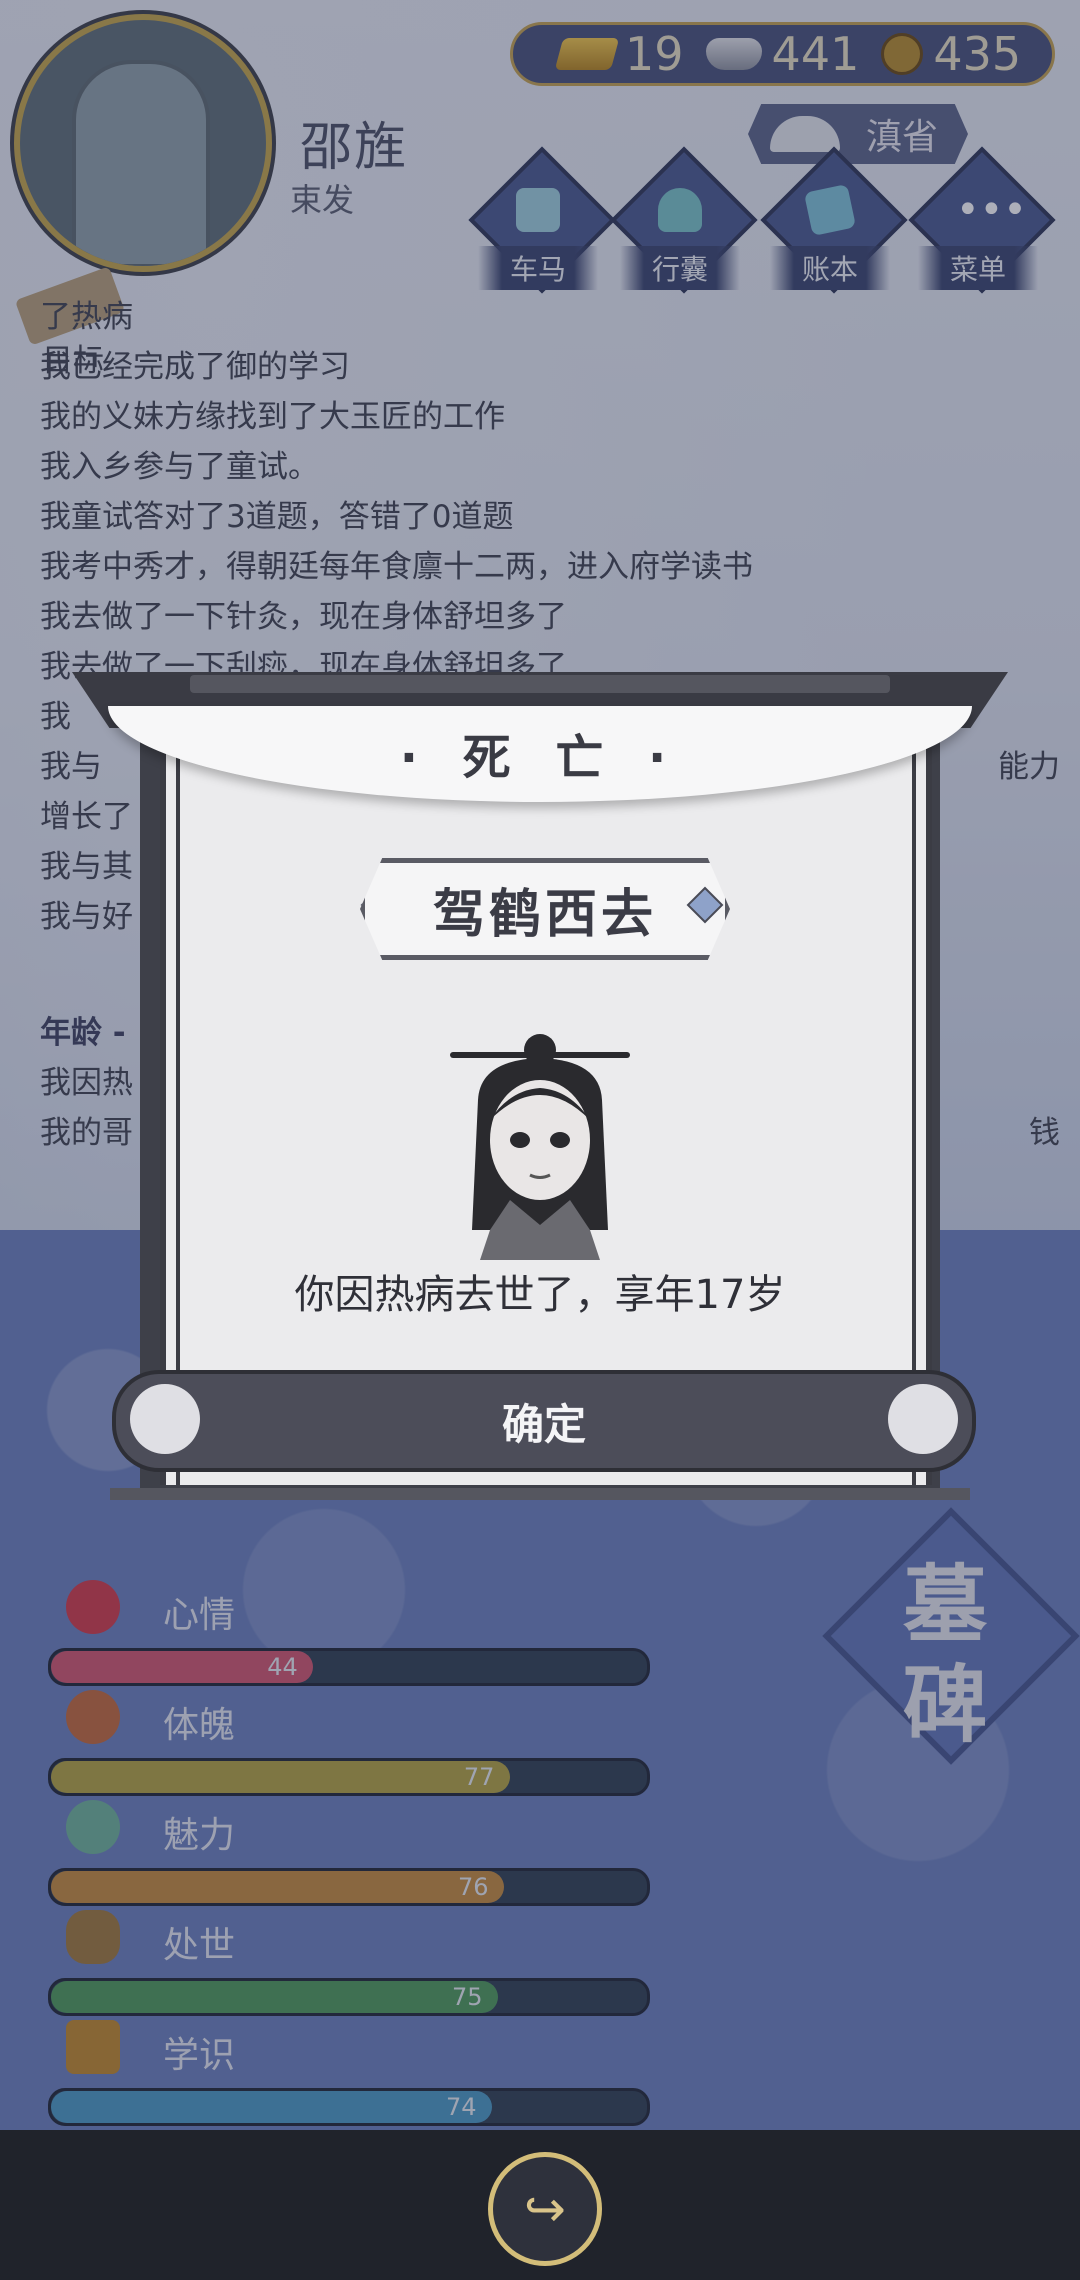  I want to click on confirm-button: 确定, so click(544, 1421).